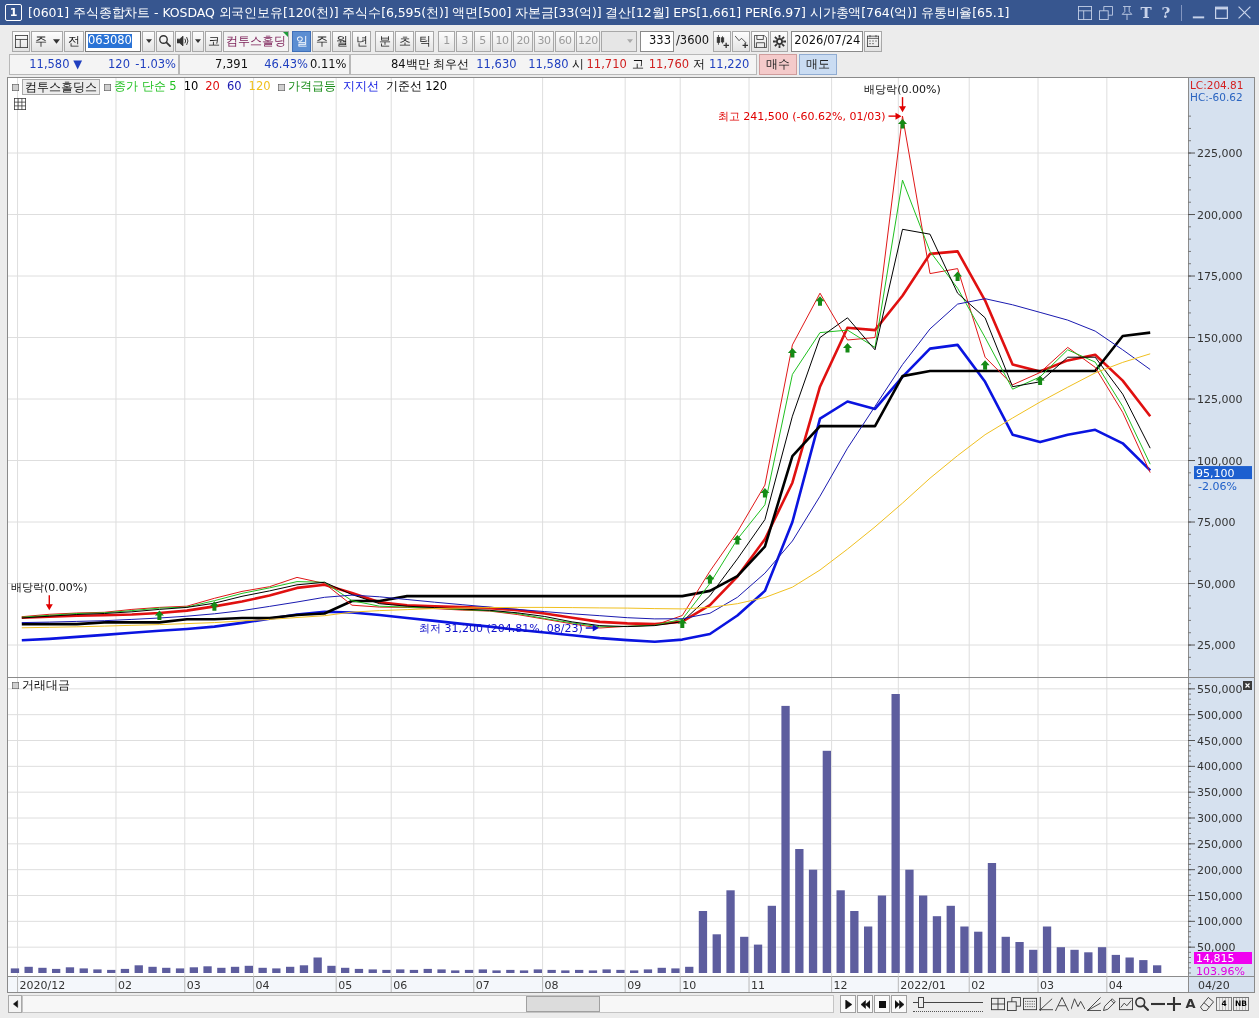 This screenshot has width=1259, height=1018. Describe the element at coordinates (792, 352) in the screenshot. I see `up-arrow-marker` at that location.